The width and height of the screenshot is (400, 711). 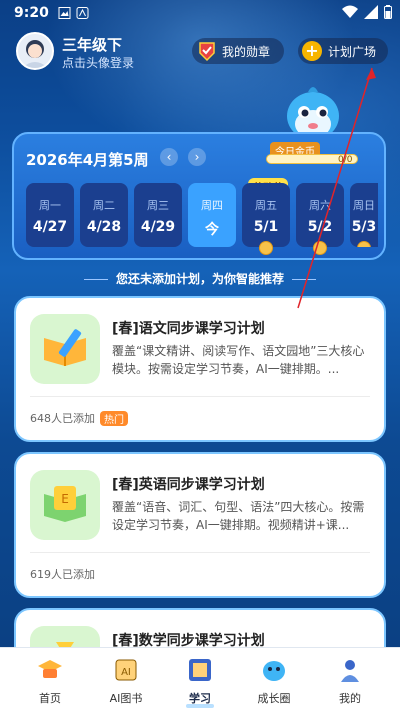 What do you see at coordinates (50, 679) in the screenshot?
I see `nav-home: 首页` at bounding box center [50, 679].